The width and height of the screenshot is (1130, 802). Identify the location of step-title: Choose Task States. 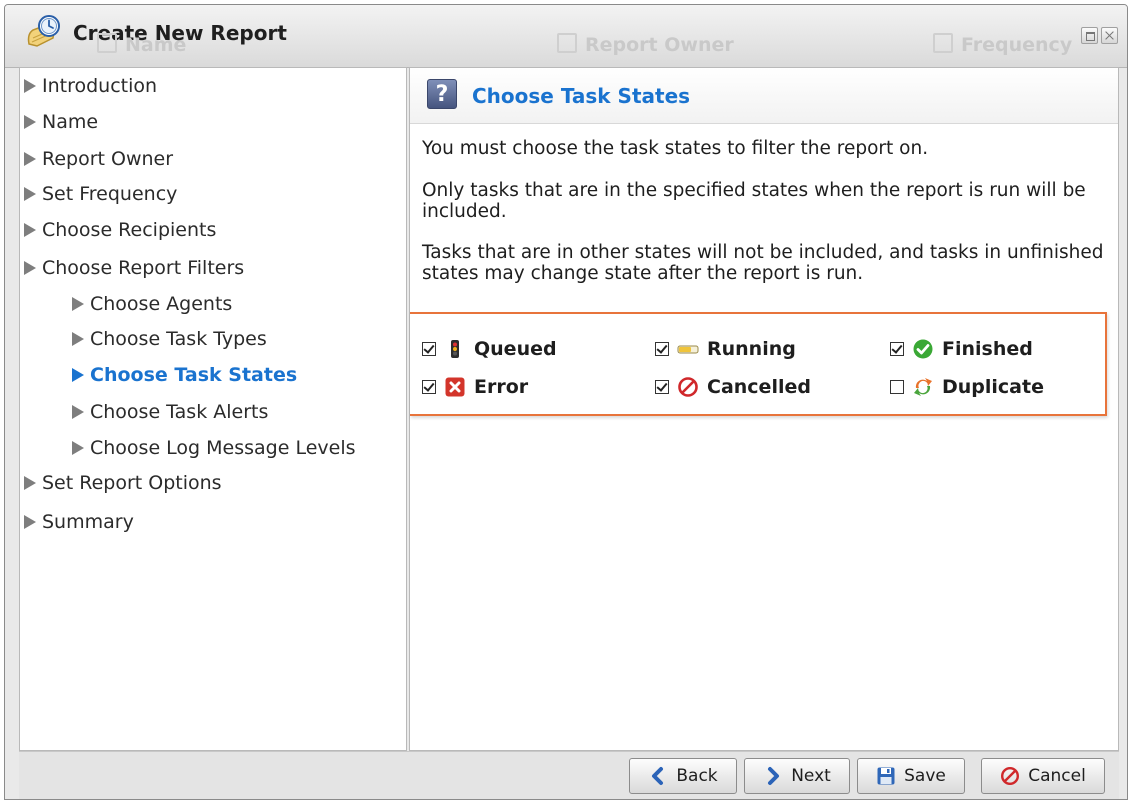
(581, 96).